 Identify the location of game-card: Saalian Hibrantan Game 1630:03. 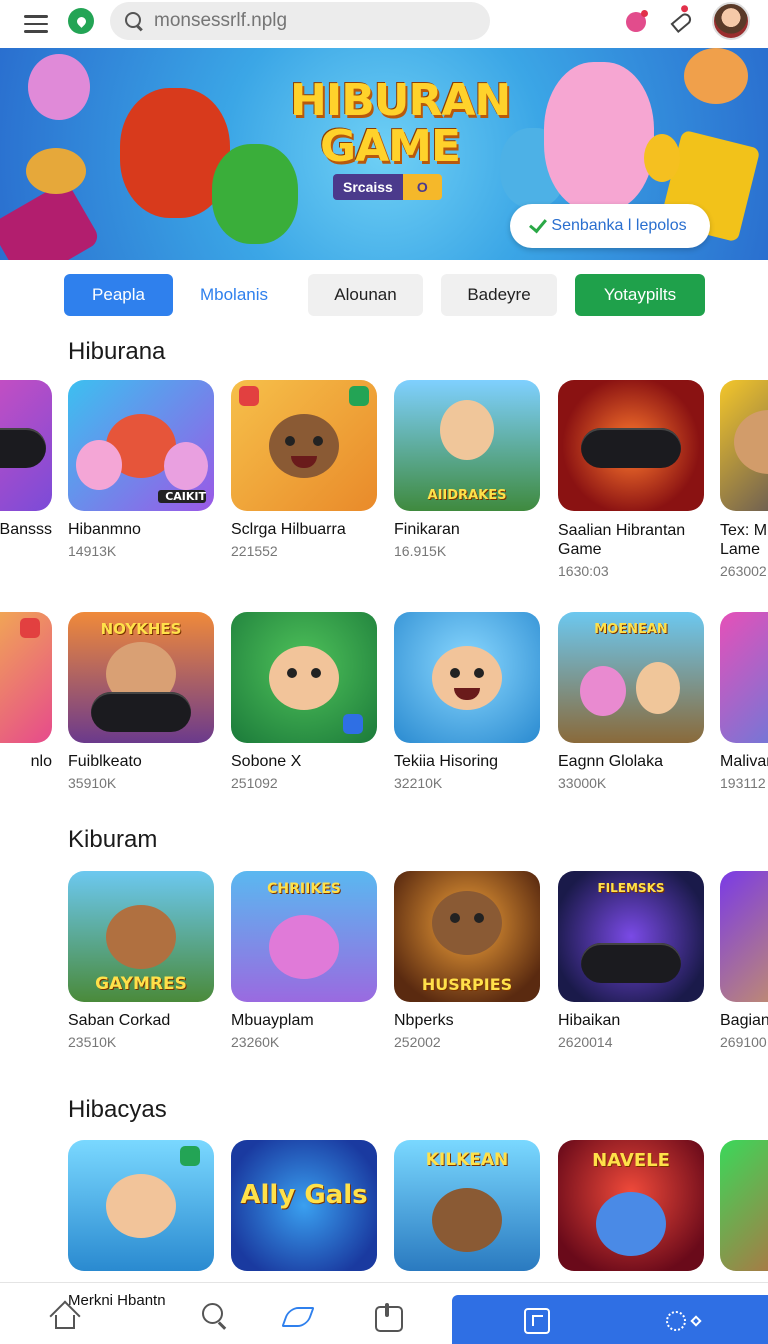
(631, 479).